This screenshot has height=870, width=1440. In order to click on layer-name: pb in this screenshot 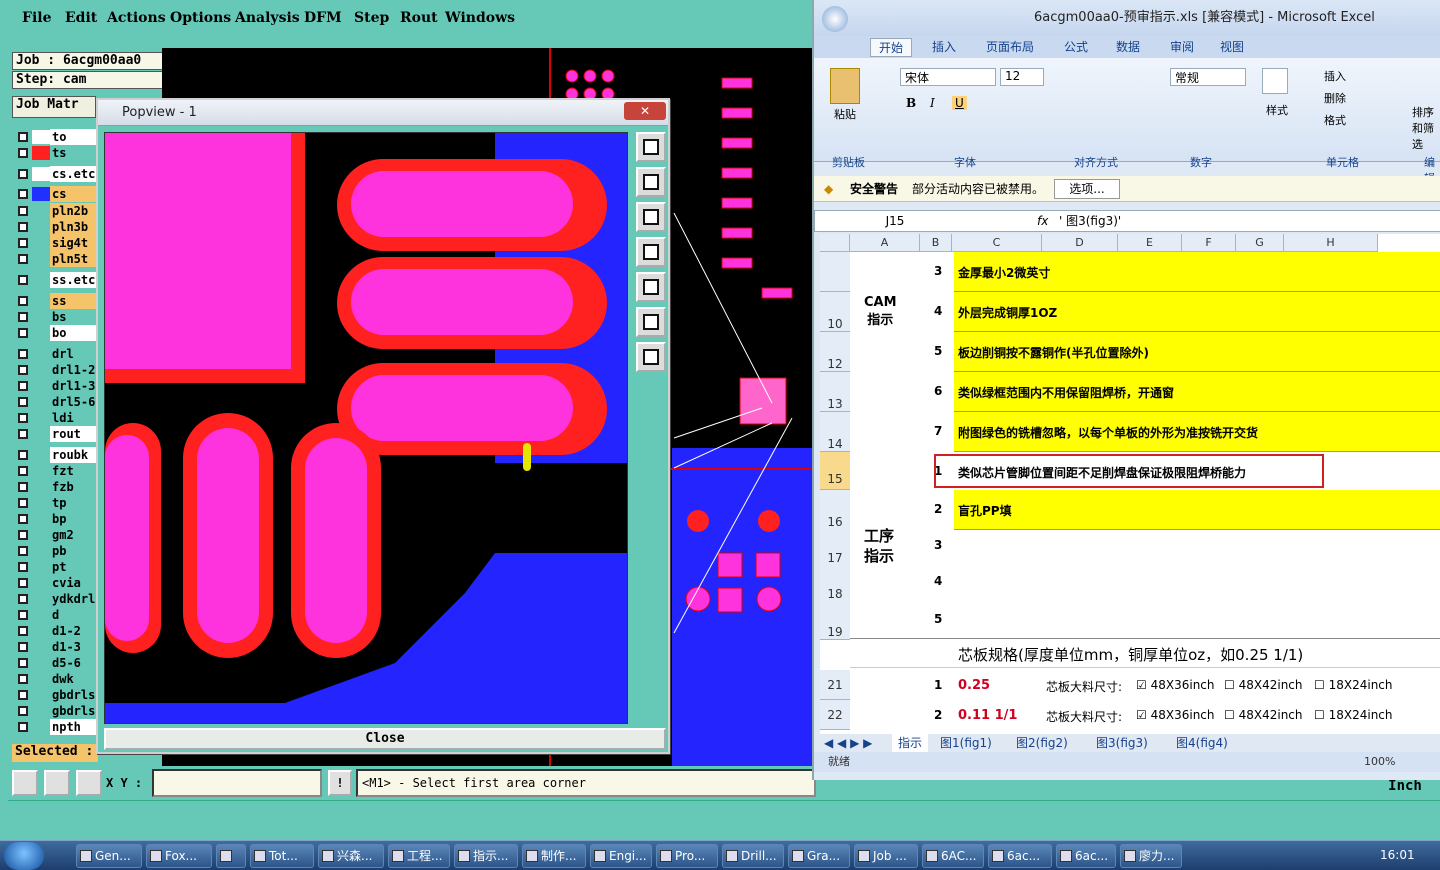, I will do `click(76, 551)`.